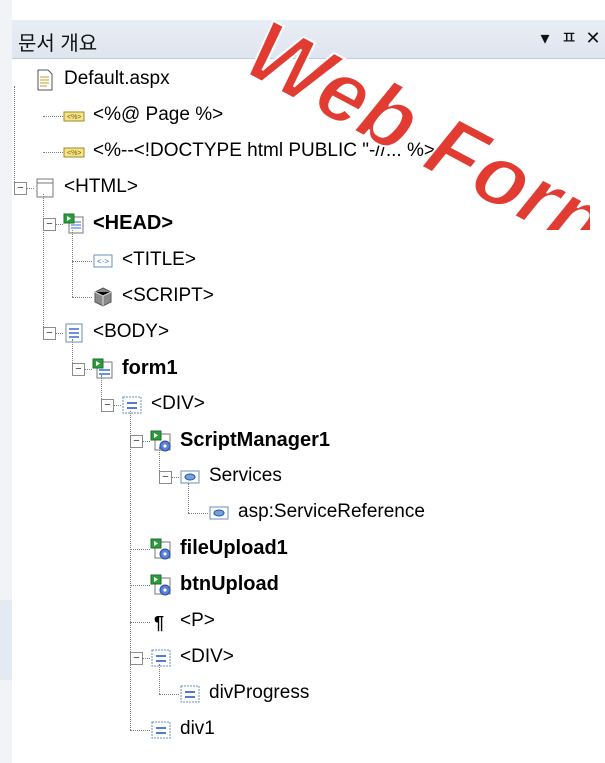 This screenshot has width=605, height=763. What do you see at coordinates (545, 38) in the screenshot?
I see `dropdown-button: ▾` at bounding box center [545, 38].